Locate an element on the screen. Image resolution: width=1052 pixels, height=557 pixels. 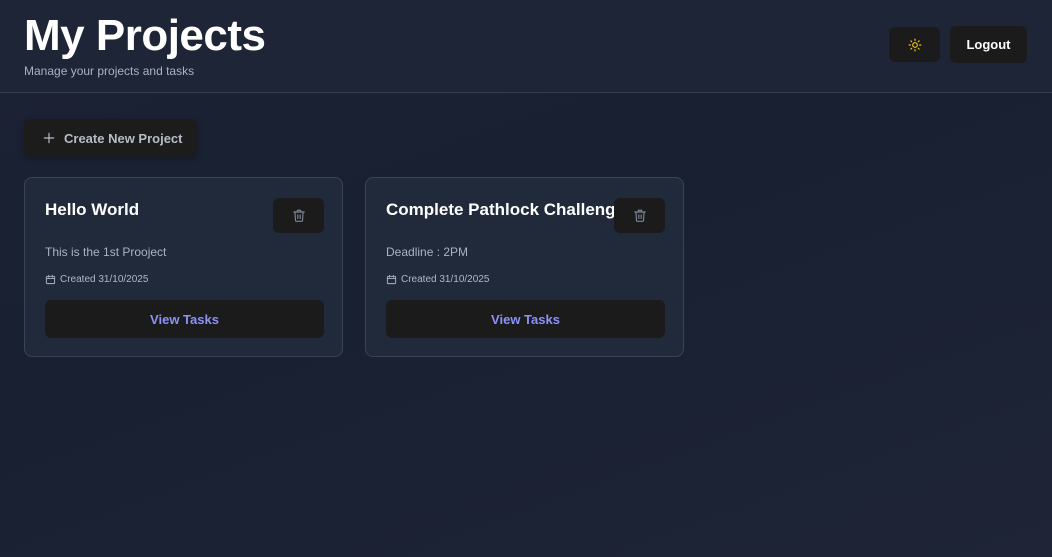
project-title: Complete Pathlock Challenge is located at coordinates (505, 209).